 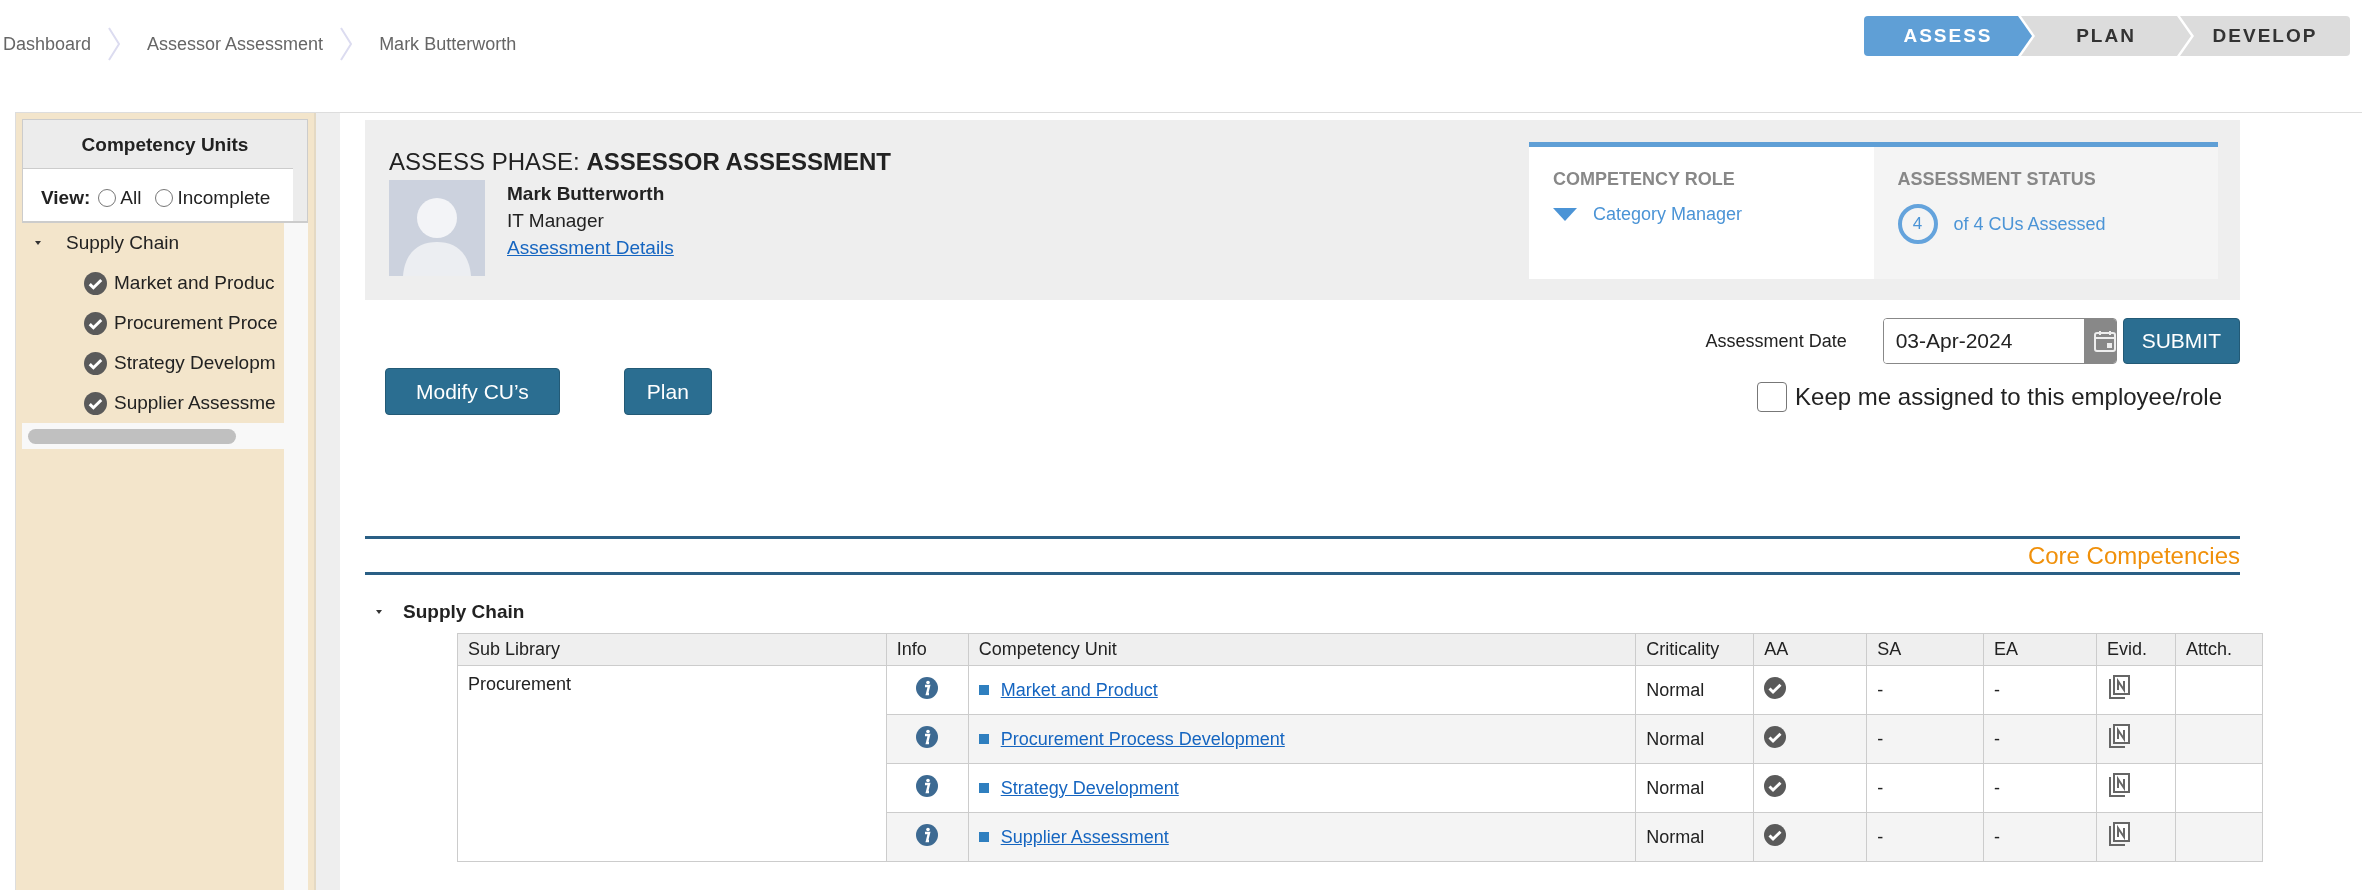 I want to click on assessment-status-text: of 4 CUs Assessed, so click(x=2029, y=224).